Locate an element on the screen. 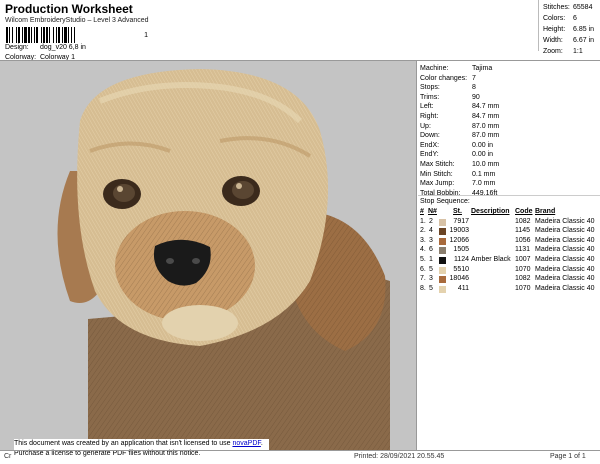 This screenshot has height=464, width=600. column-header: Brand is located at coordinates (545, 211).